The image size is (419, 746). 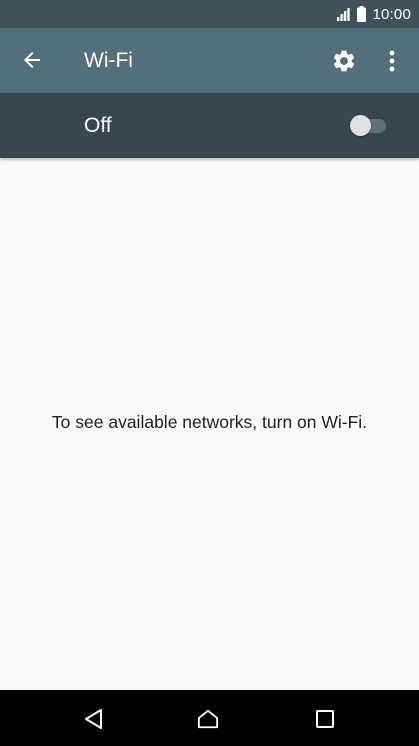 I want to click on status-bar: 10:00, so click(x=209, y=14).